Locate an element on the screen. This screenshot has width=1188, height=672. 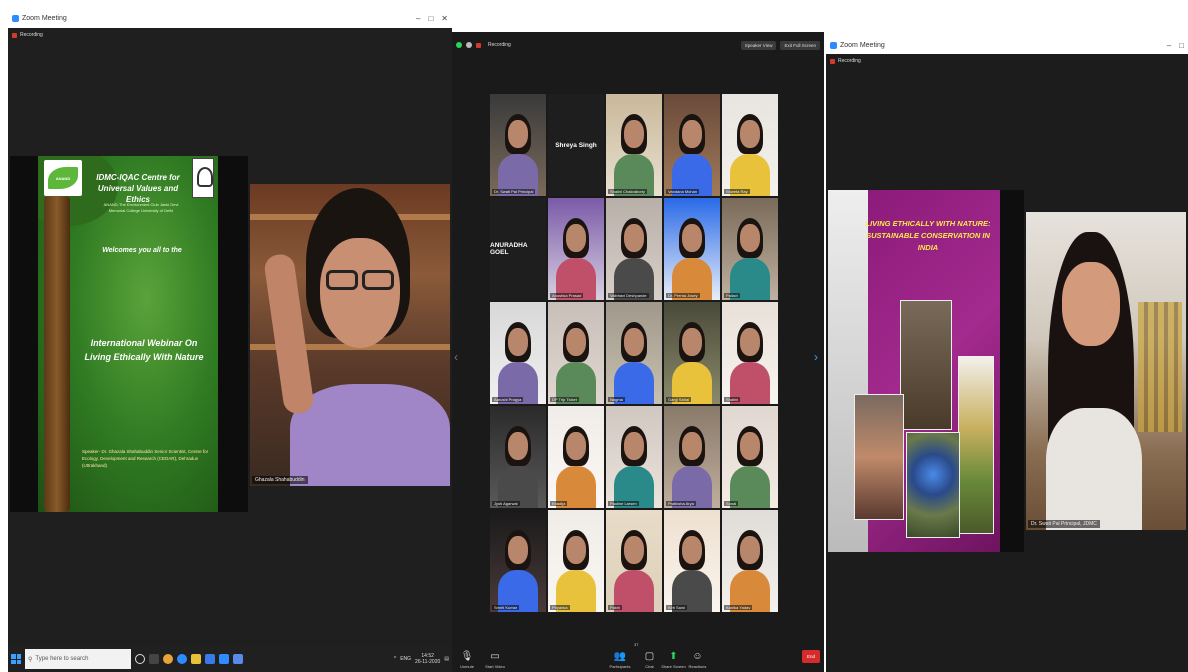
participant-tile: Pallavi is located at coordinates (750, 249).